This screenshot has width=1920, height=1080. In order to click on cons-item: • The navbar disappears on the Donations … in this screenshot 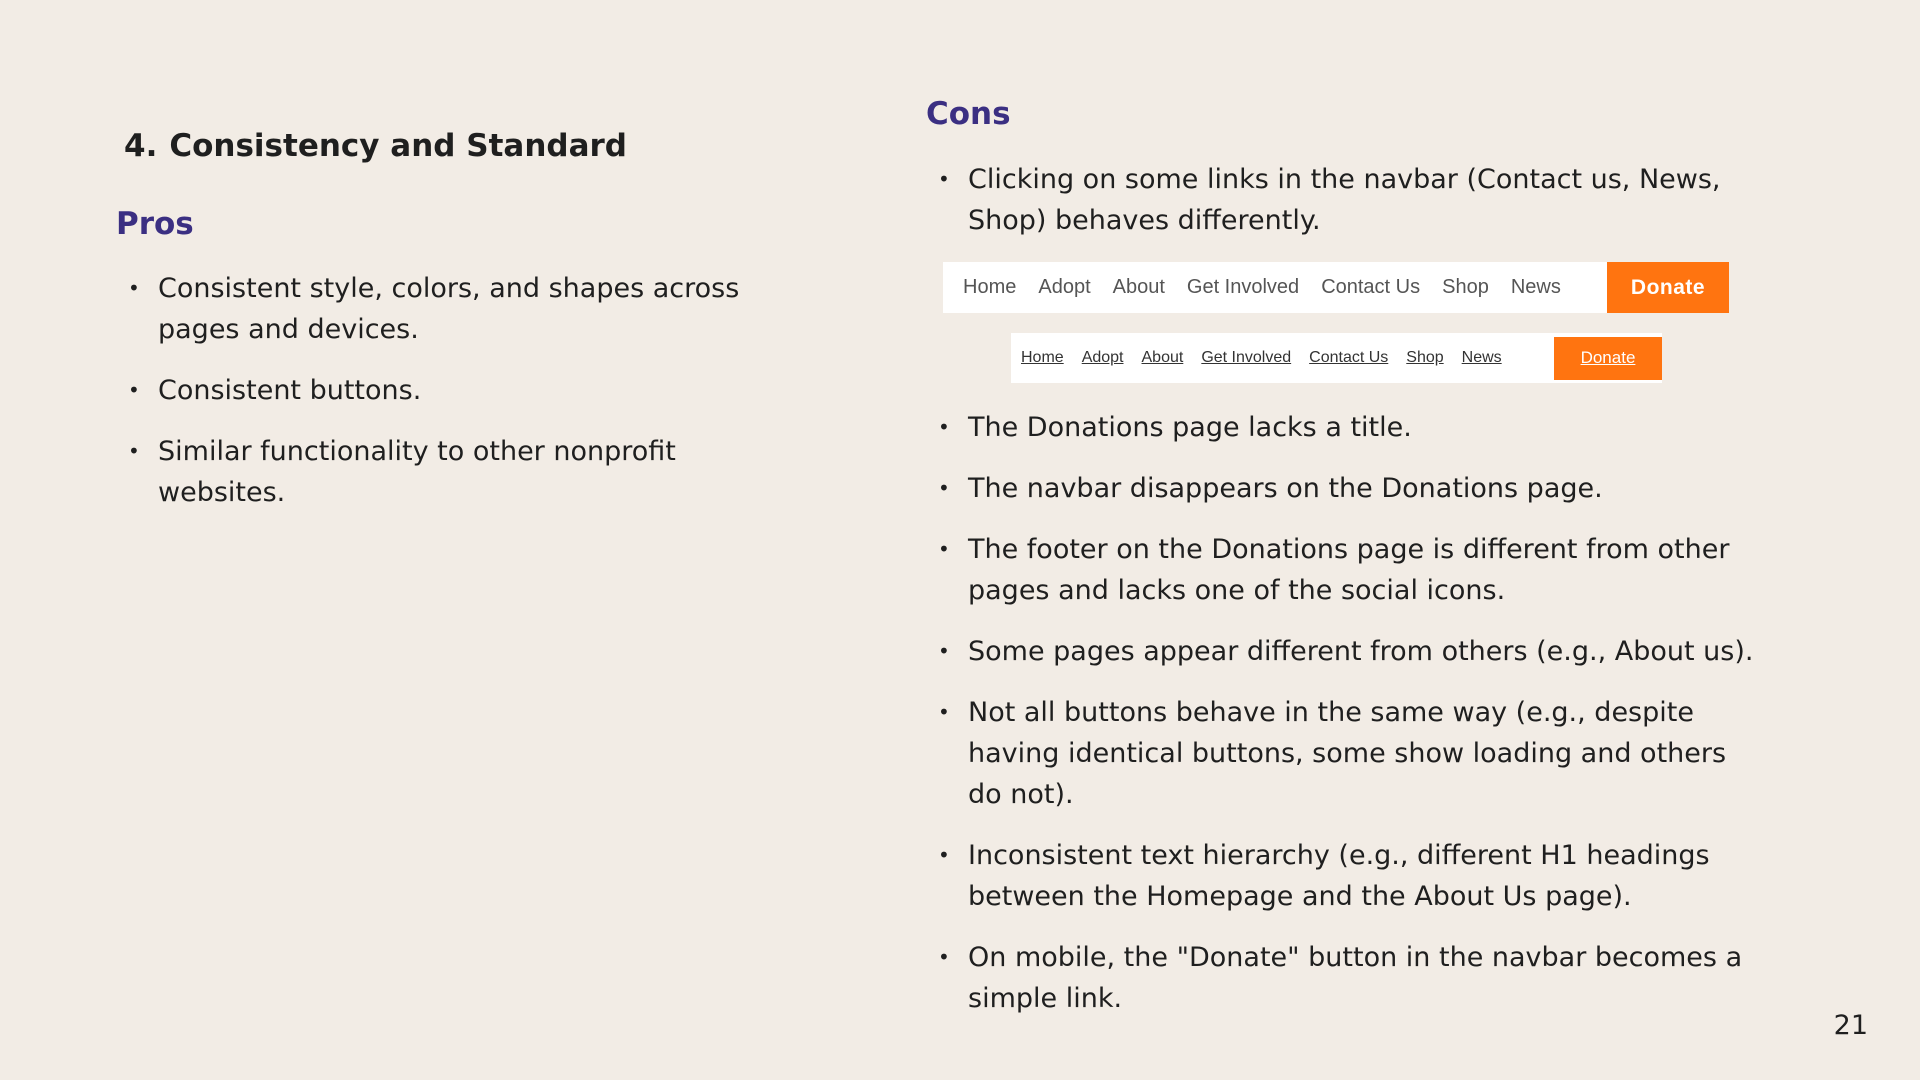, I will do `click(1351, 488)`.